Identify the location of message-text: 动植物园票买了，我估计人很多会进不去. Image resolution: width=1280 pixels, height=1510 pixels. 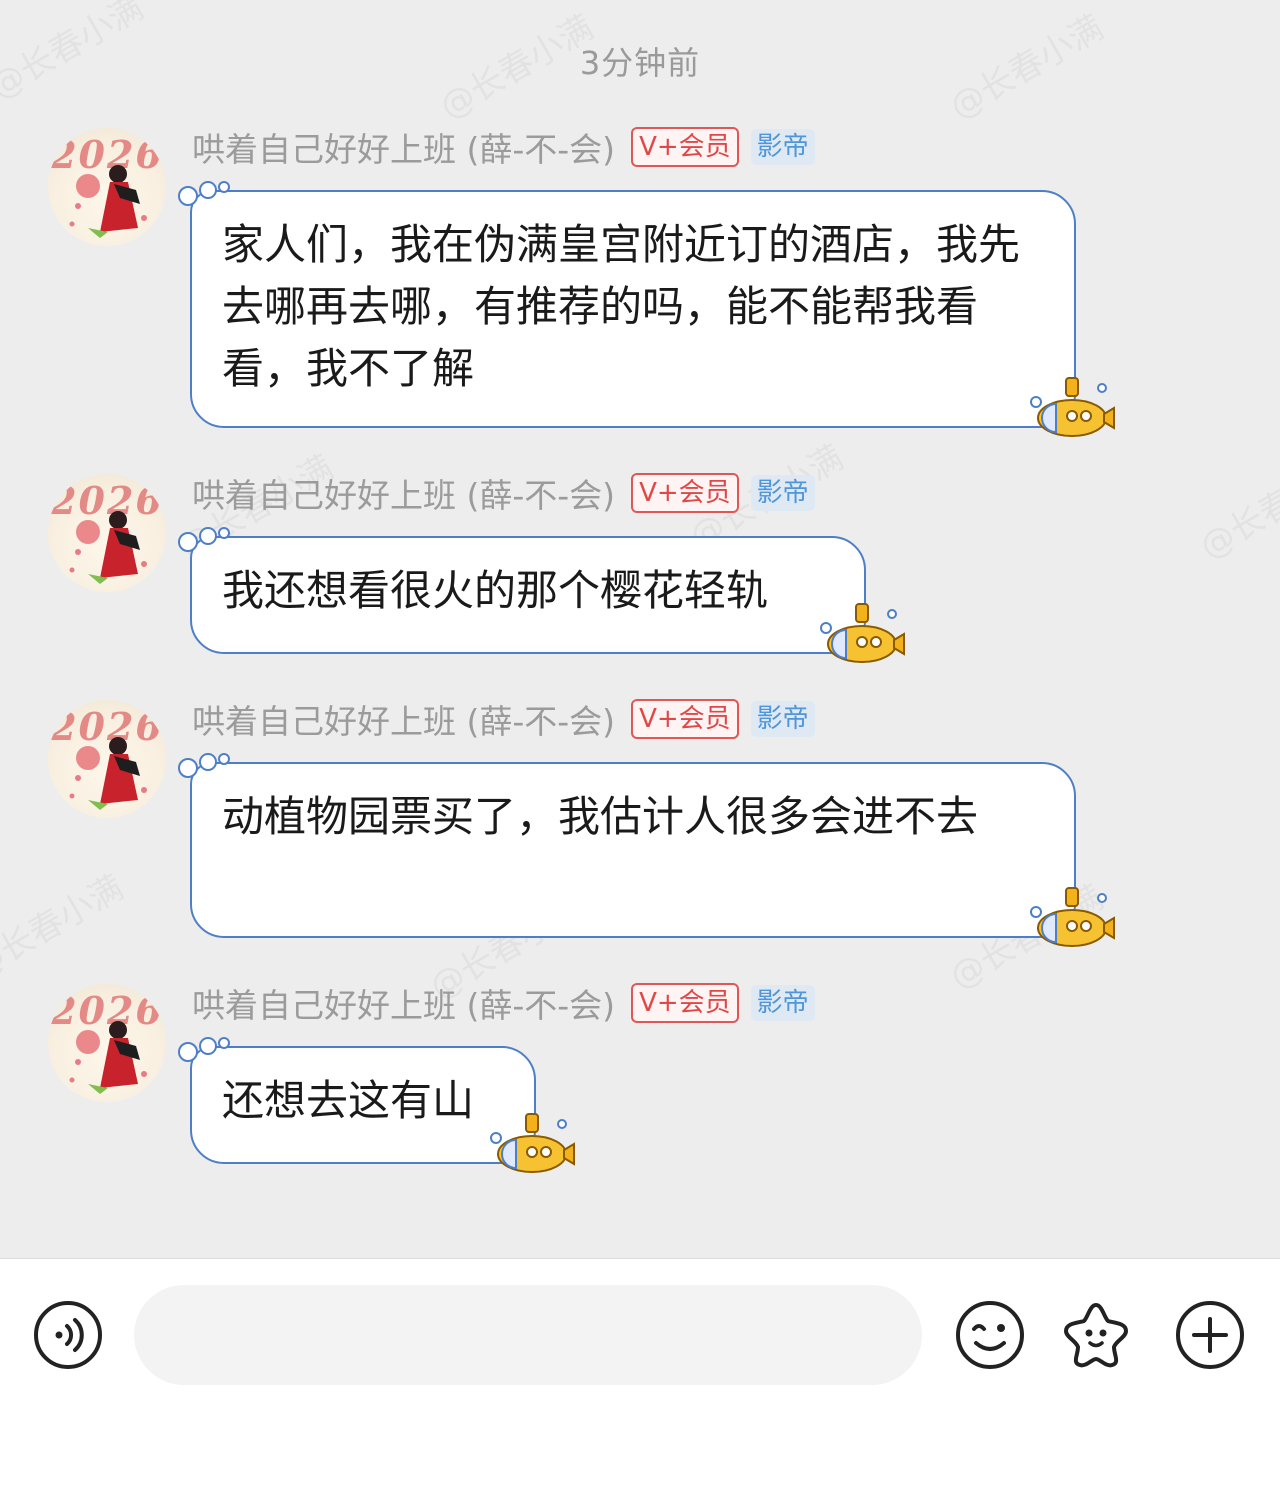
(600, 816).